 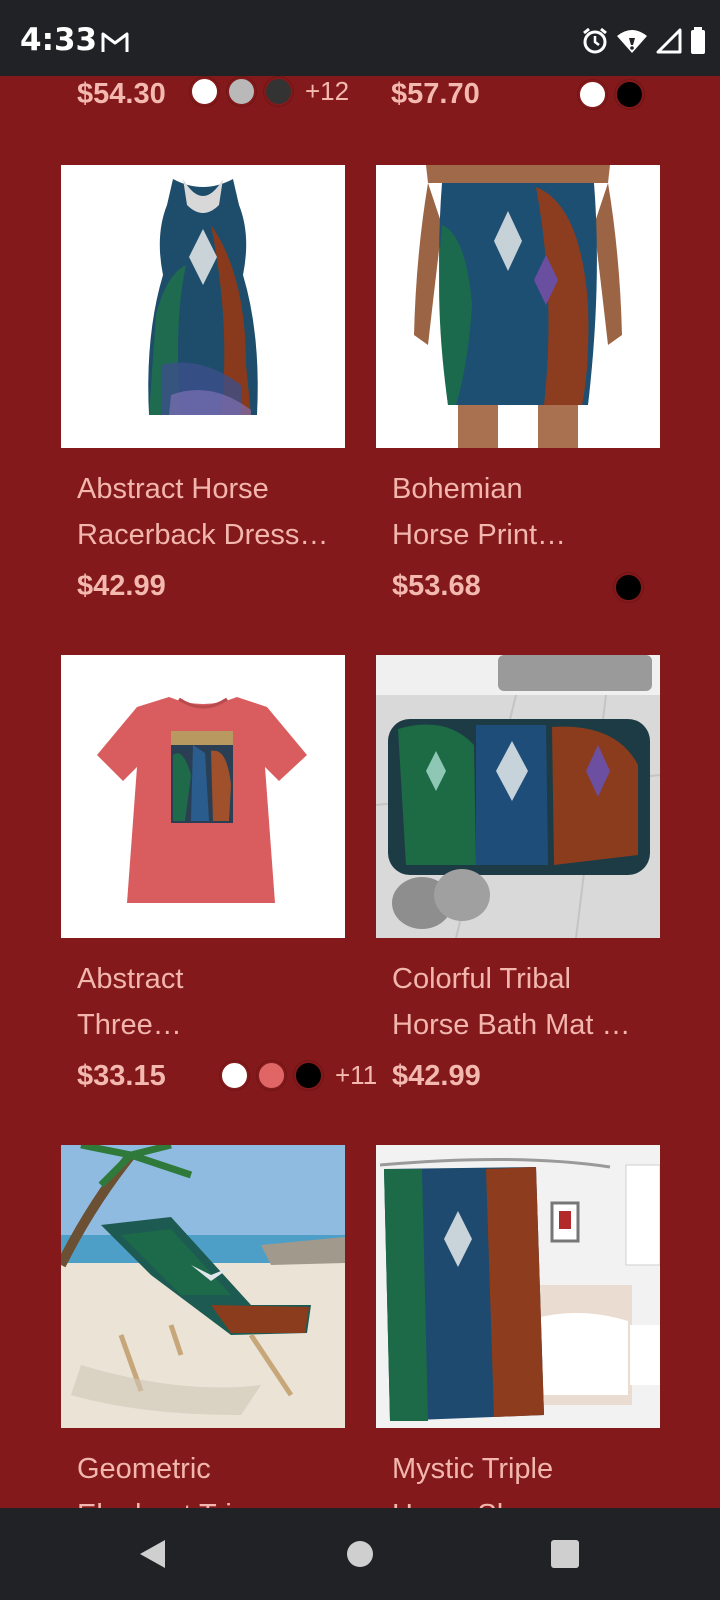 What do you see at coordinates (481, 979) in the screenshot?
I see `product-title-line: Colorful Tribal` at bounding box center [481, 979].